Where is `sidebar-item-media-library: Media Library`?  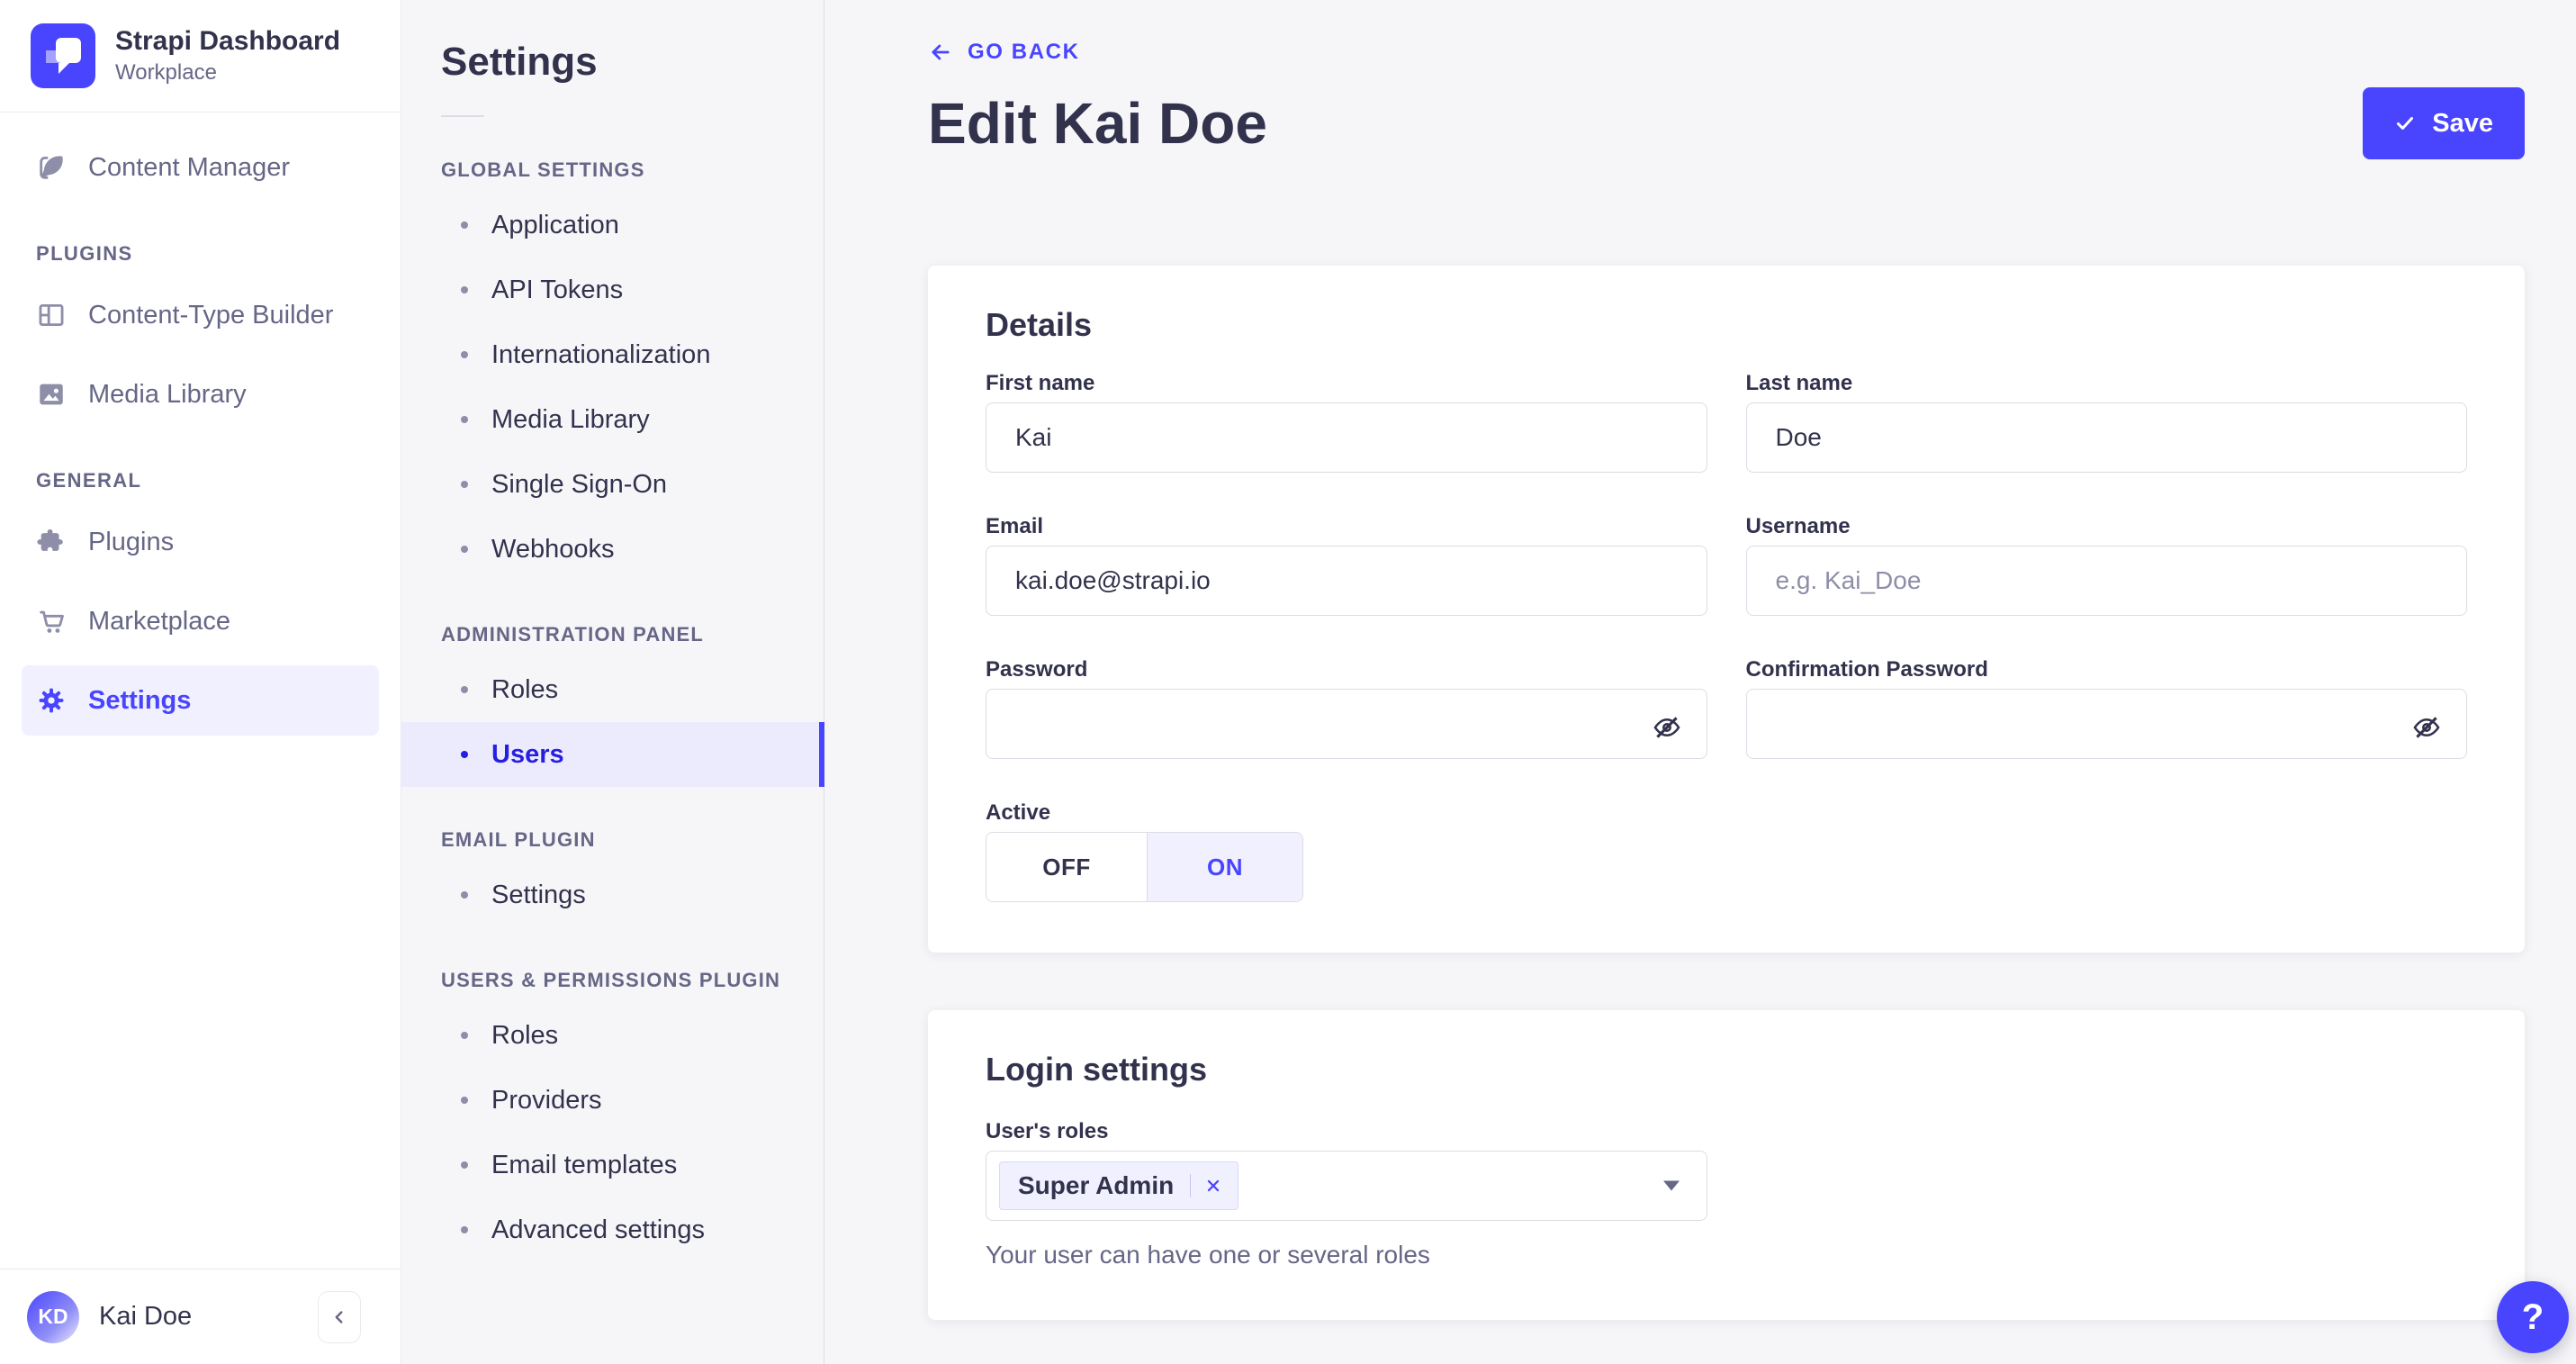
sidebar-item-media-library: Media Library is located at coordinates (200, 394).